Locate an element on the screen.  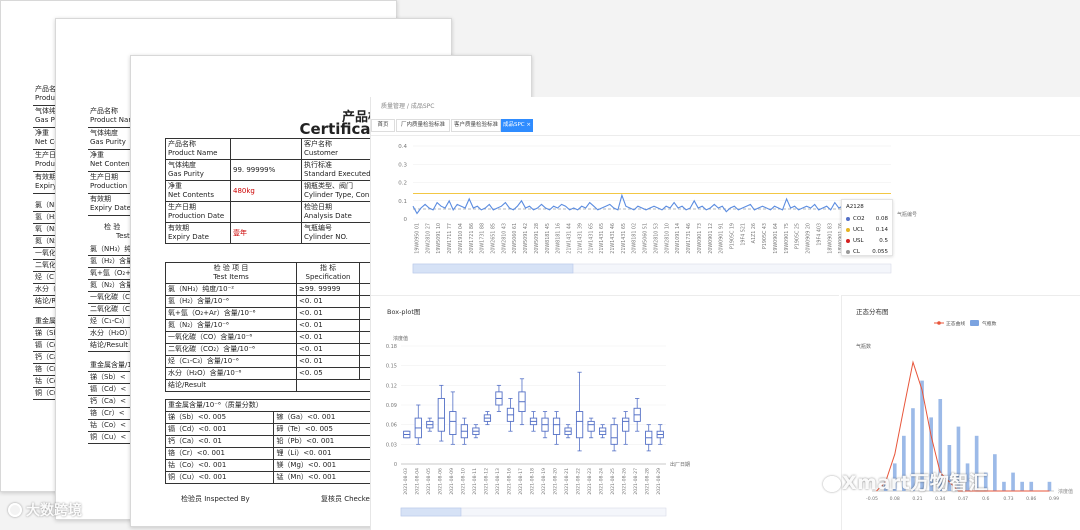
test-item-label: 氮（N₂ is located at coordinates (46, 241).